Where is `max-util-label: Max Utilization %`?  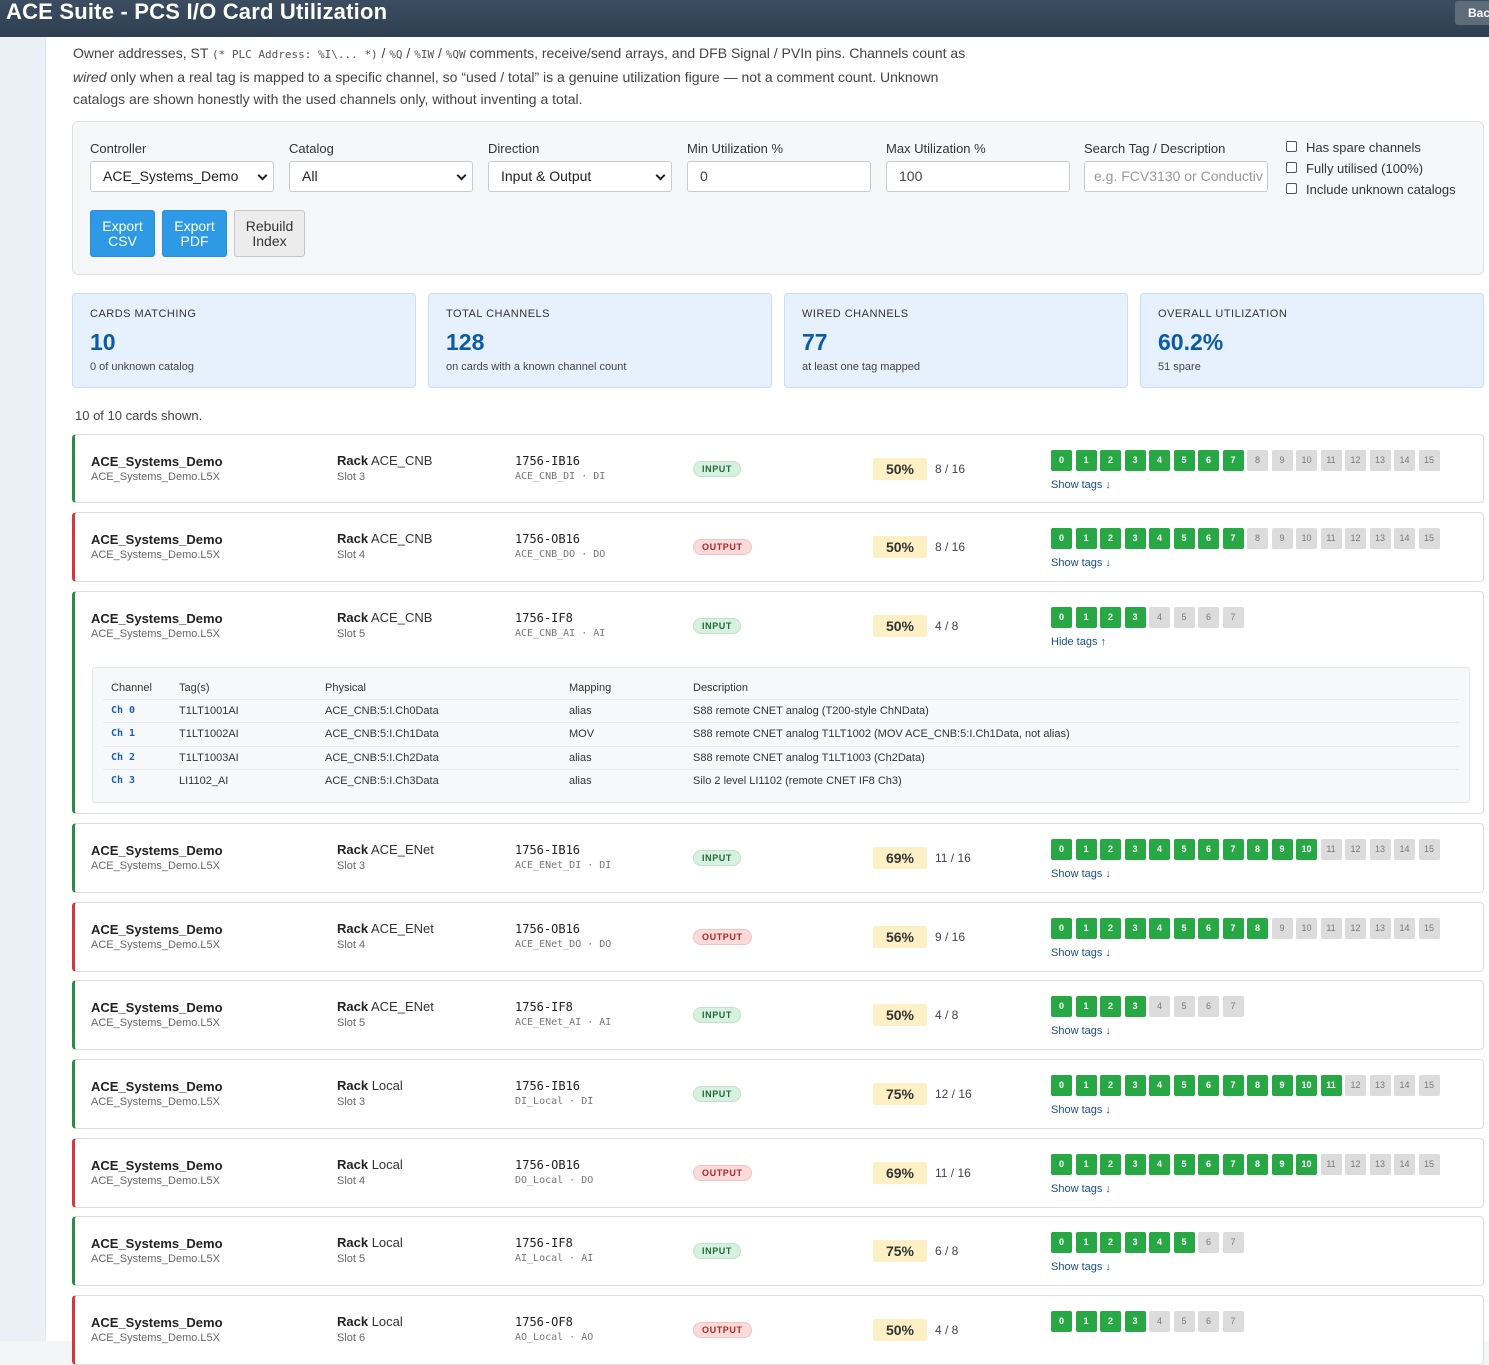
max-util-label: Max Utilization % is located at coordinates (936, 148).